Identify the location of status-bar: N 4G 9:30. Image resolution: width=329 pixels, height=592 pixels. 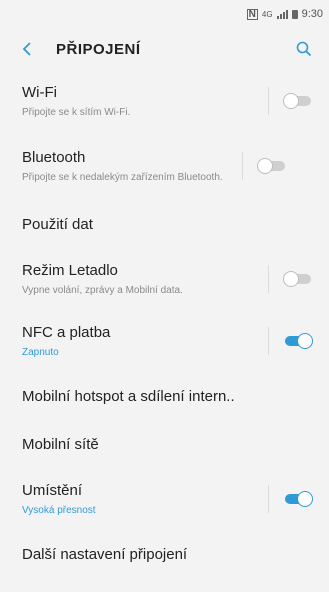
(164, 14).